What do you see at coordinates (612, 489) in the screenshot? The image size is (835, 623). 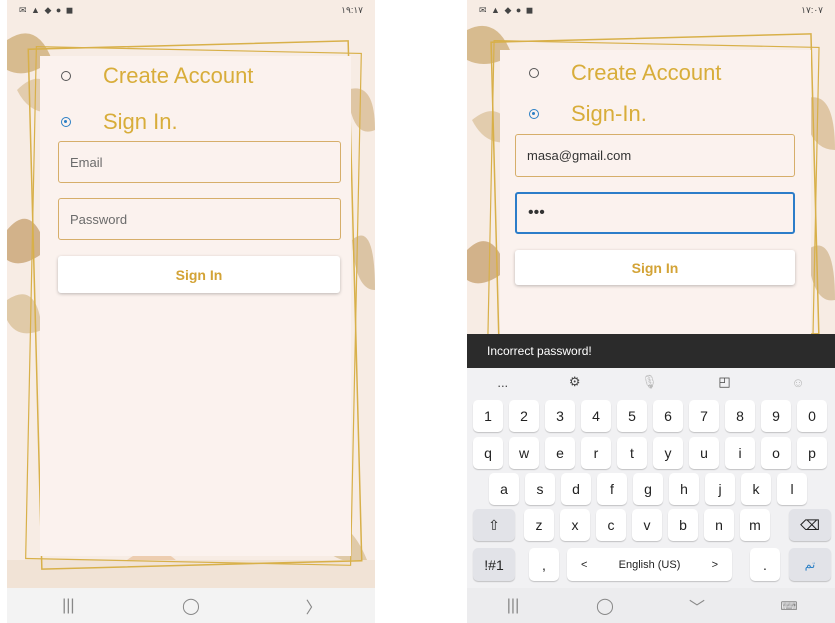 I see `key-f: f` at bounding box center [612, 489].